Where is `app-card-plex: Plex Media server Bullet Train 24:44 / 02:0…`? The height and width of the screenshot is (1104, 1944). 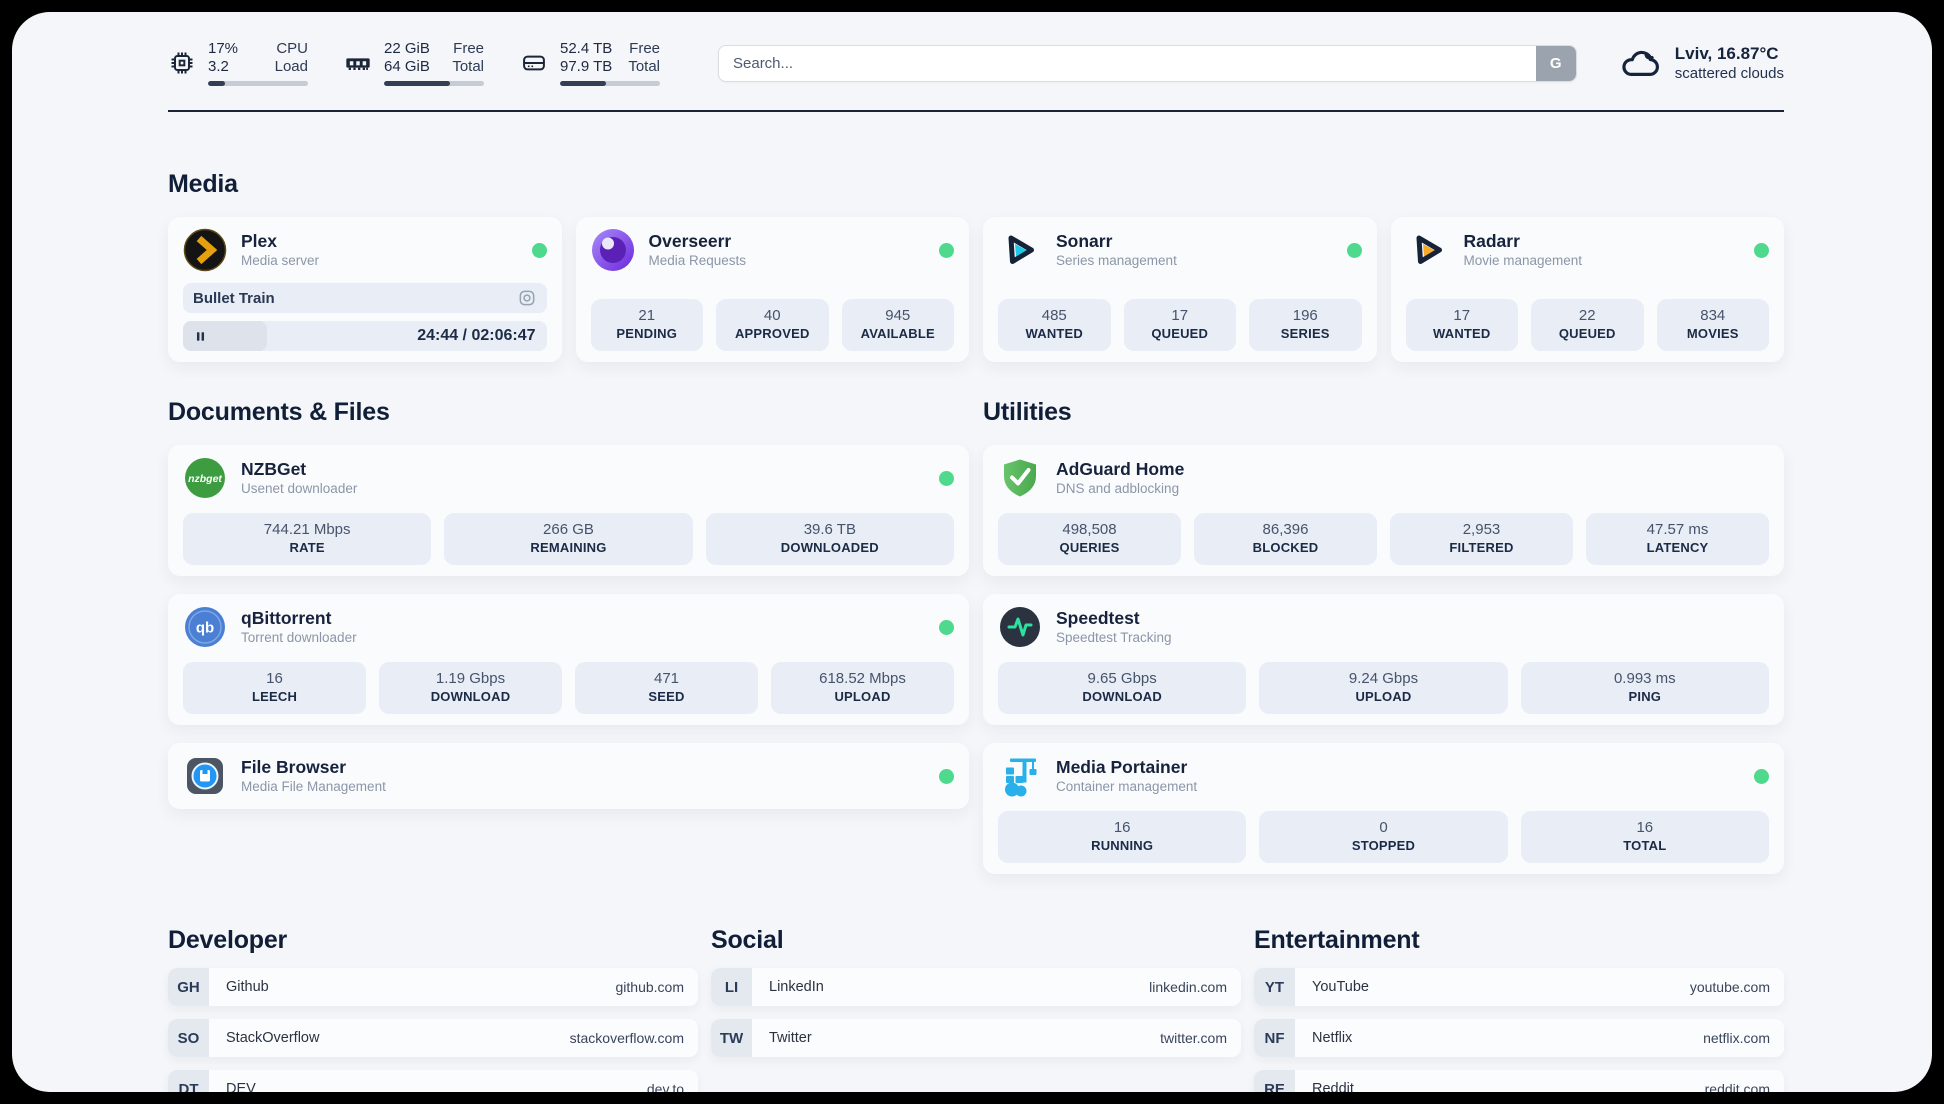 app-card-plex: Plex Media server Bullet Train 24:44 / 02:0… is located at coordinates (365, 289).